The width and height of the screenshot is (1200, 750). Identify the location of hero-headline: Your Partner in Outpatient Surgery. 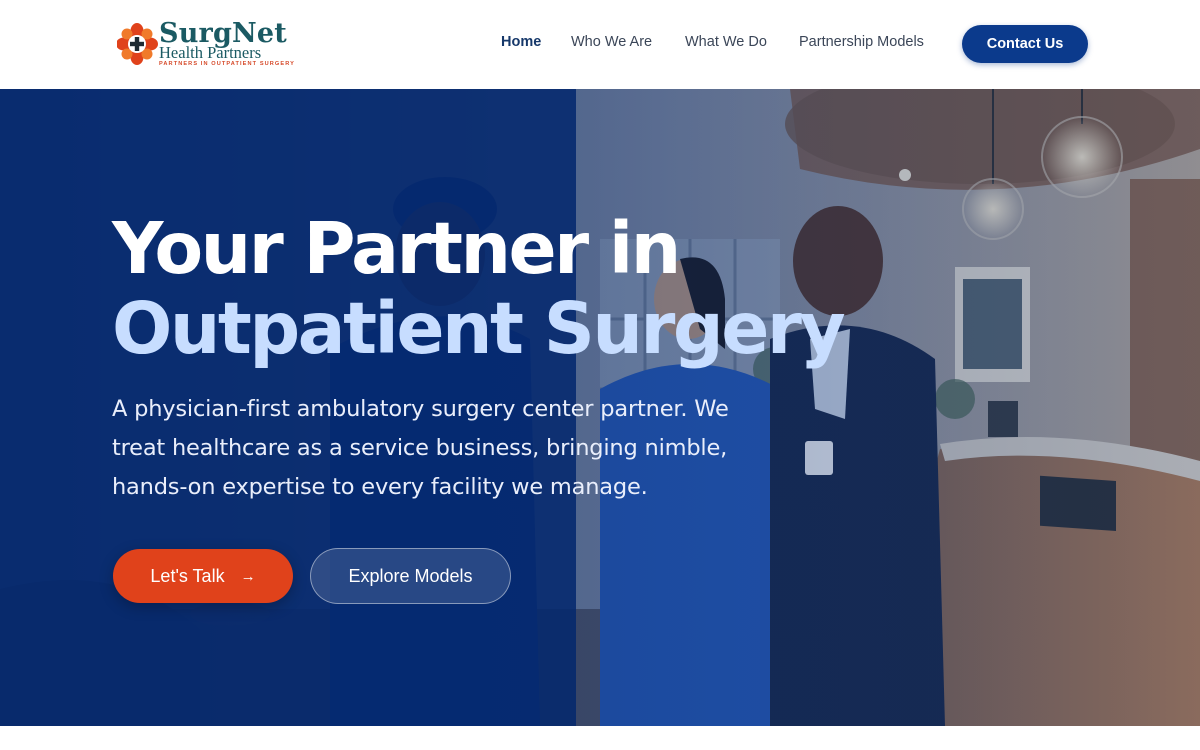
(479, 288).